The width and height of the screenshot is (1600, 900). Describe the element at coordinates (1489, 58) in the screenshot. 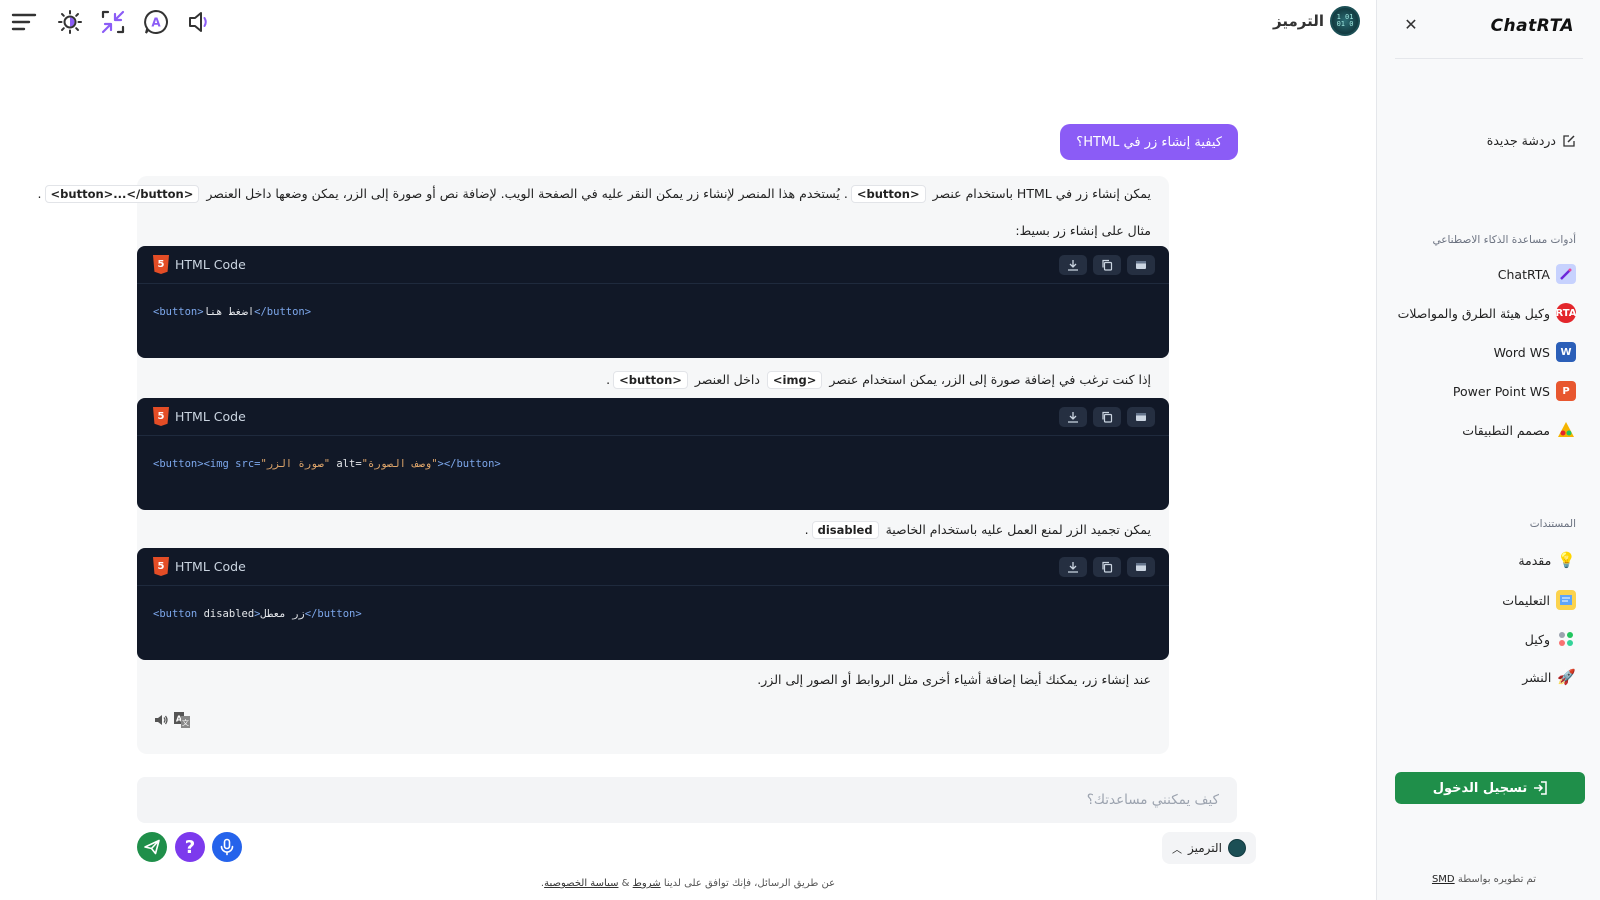

I see `divider` at that location.